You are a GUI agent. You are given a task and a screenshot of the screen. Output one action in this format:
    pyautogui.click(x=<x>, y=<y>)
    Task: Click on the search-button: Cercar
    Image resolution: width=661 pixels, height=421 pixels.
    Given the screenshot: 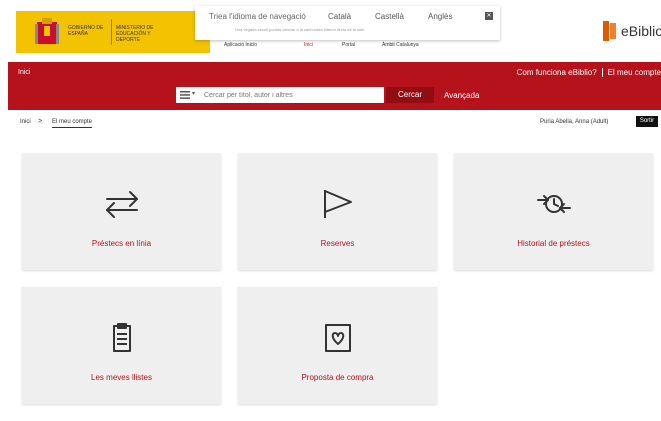 What is the action you would take?
    pyautogui.click(x=410, y=95)
    